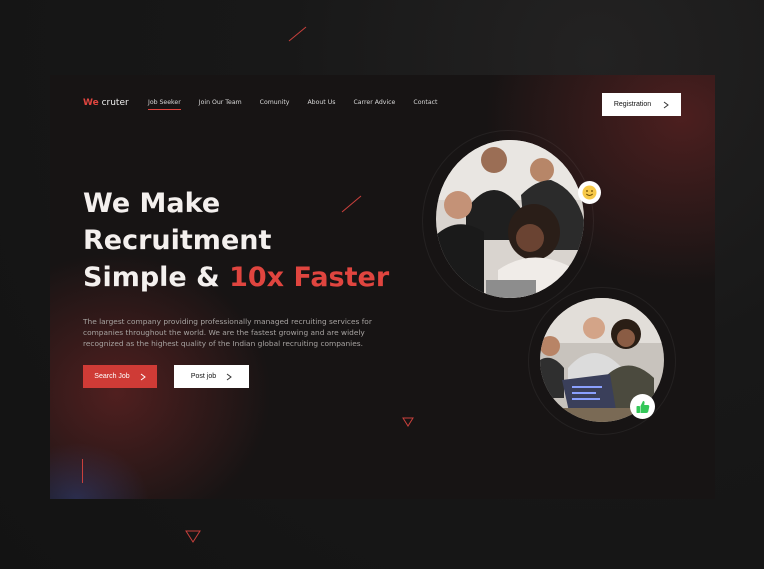  I want to click on hero-line-3: Simple & 10x Faster, so click(236, 277).